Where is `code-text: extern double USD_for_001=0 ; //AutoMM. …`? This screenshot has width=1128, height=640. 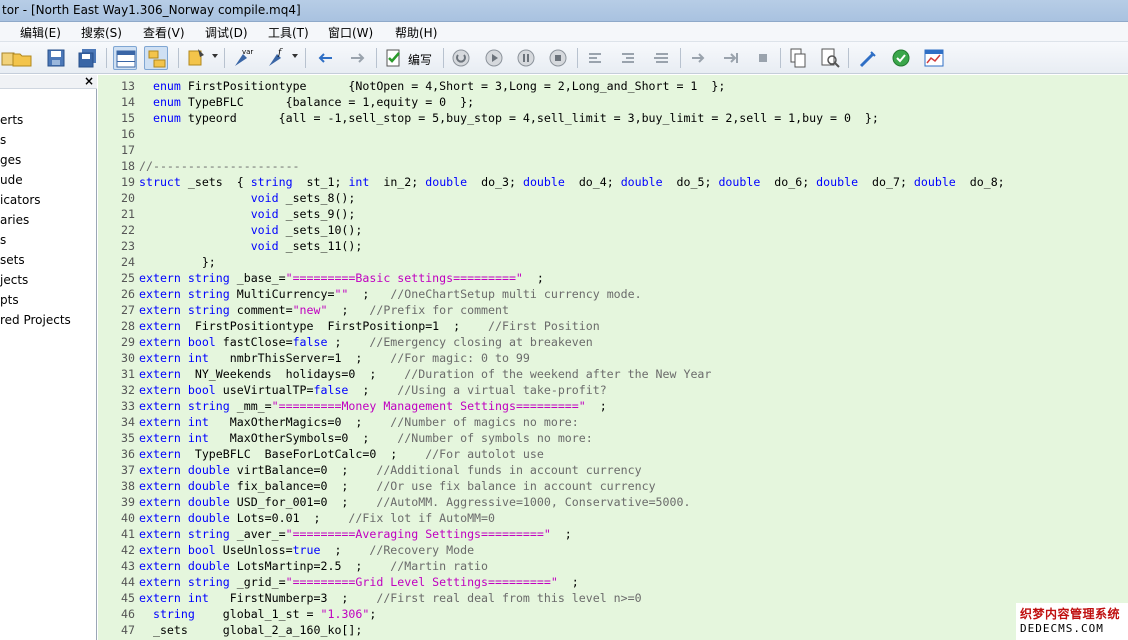 code-text: extern double USD_for_001=0 ; //AutoMM. … is located at coordinates (414, 502).